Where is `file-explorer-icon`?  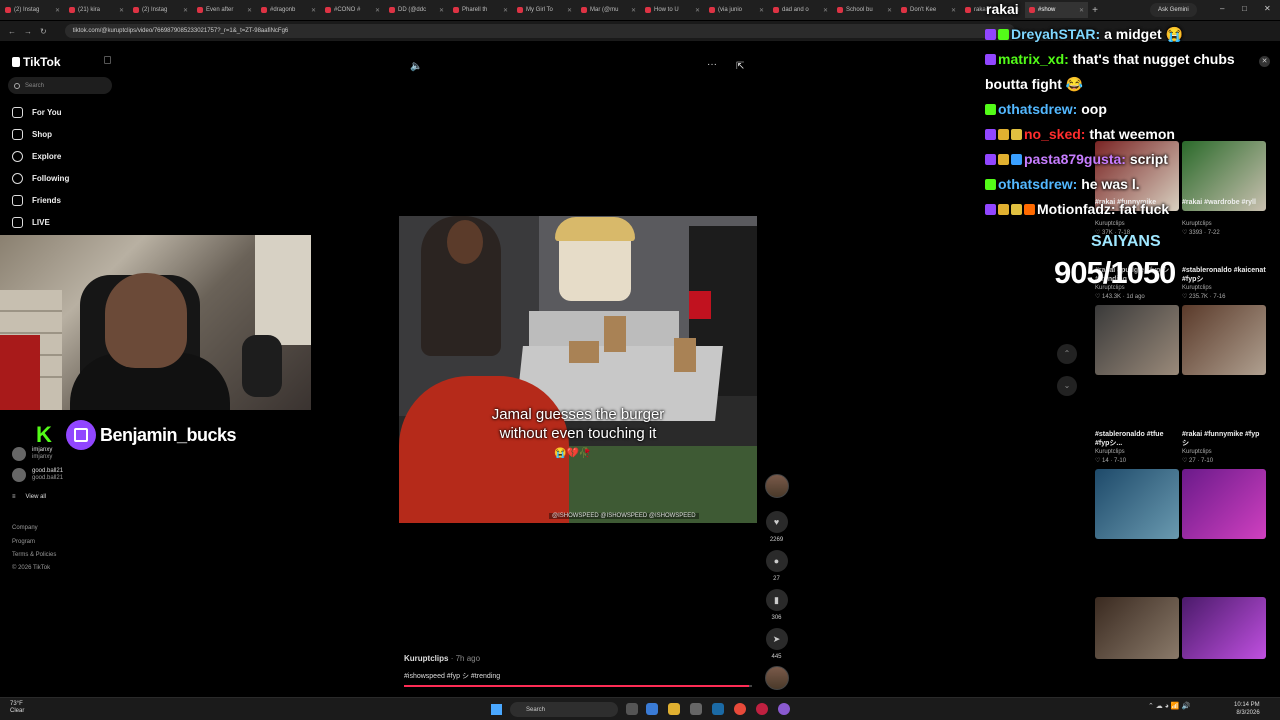 file-explorer-icon is located at coordinates (674, 709).